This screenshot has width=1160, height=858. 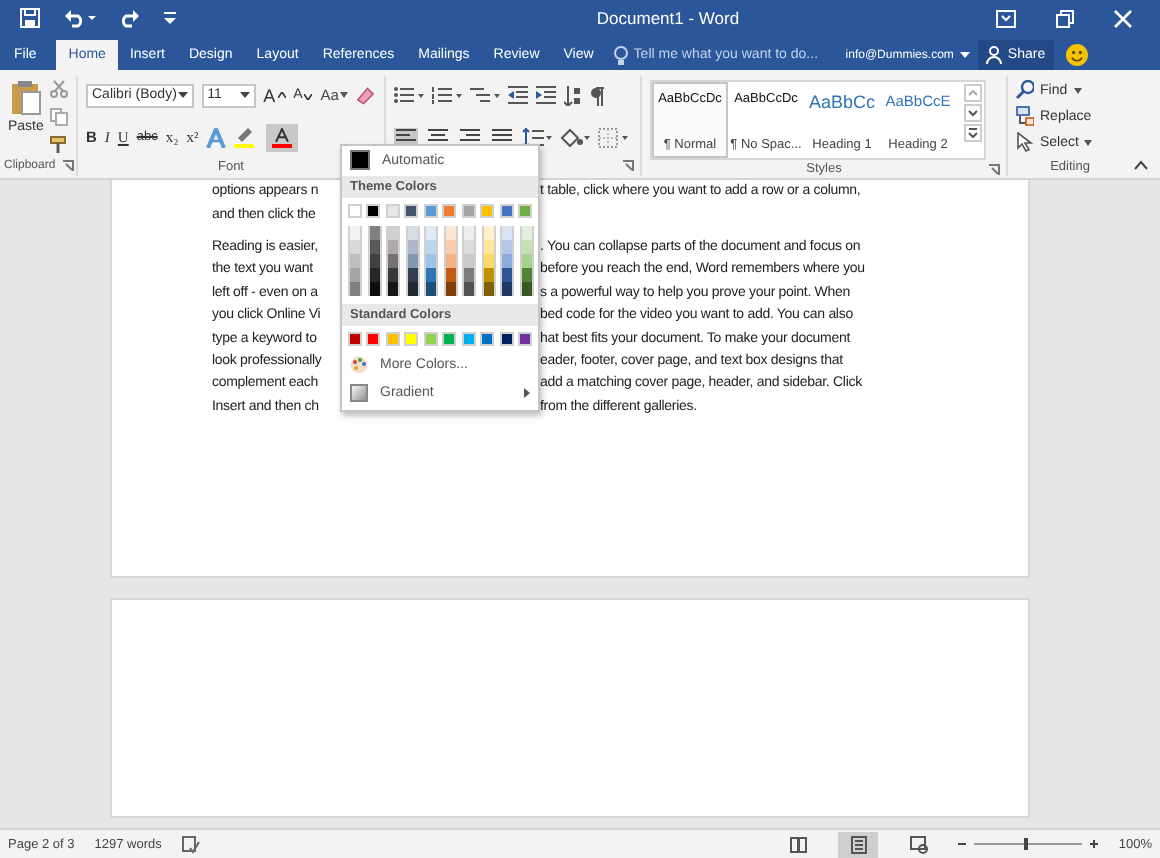 I want to click on save-icon, so click(x=30, y=18).